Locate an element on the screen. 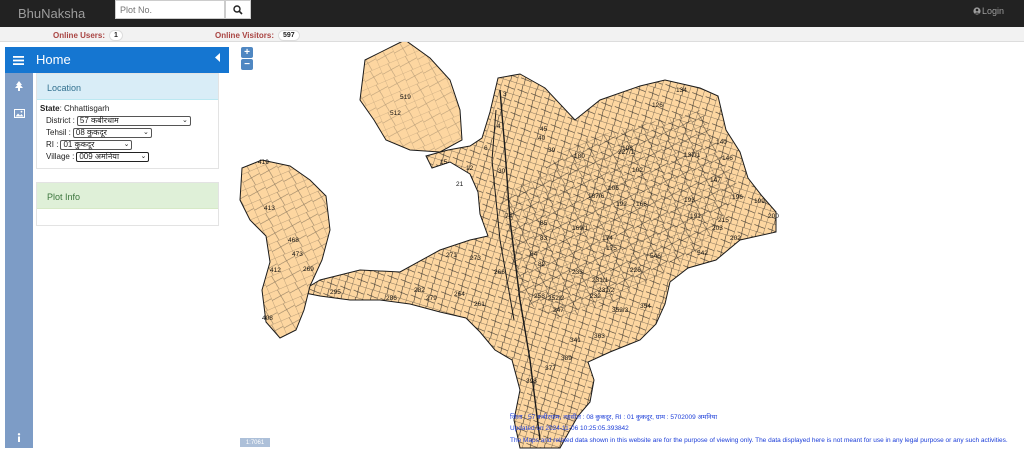  plot-number-label: 279 is located at coordinates (431, 298).